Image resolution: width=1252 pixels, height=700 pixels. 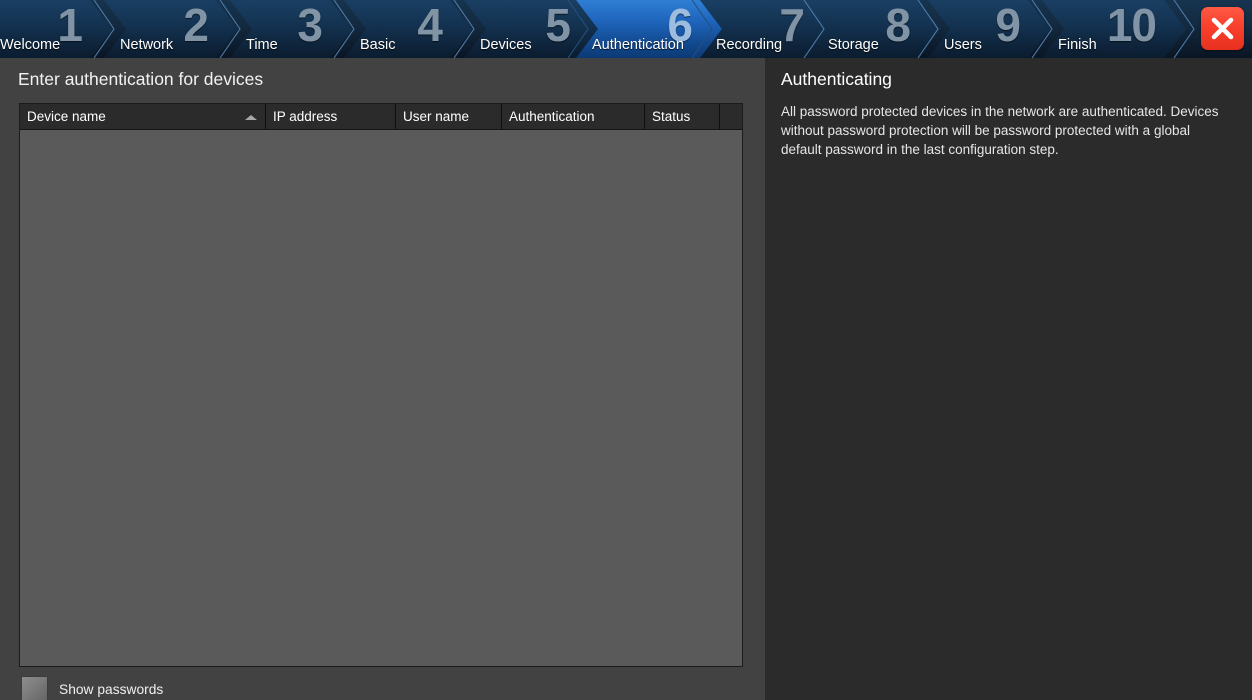 I want to click on sort-ascending-icon, so click(x=251, y=117).